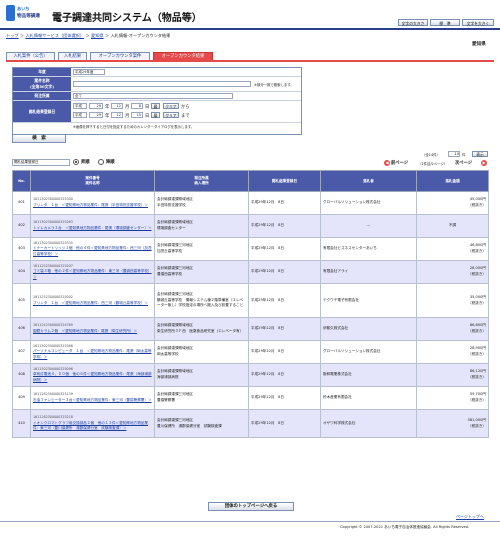 Image resolution: width=500 pixels, height=536 pixels. I want to click on col-case-name: 案件名称, so click(92, 183).